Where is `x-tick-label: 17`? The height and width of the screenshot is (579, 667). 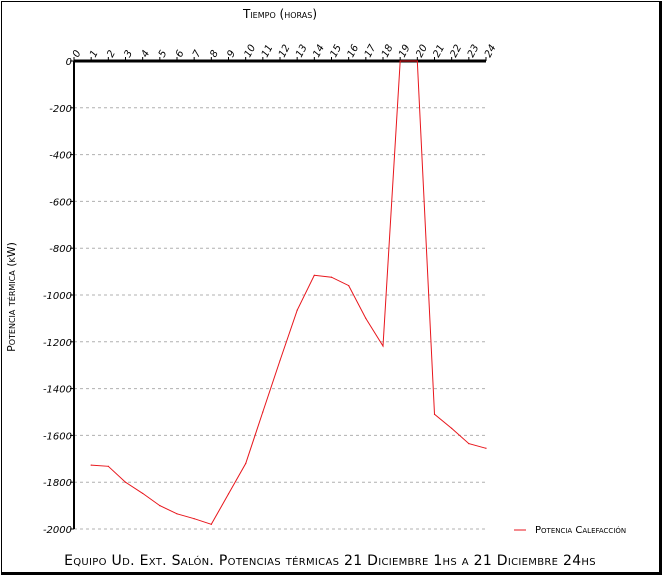 x-tick-label: 17 is located at coordinates (371, 50).